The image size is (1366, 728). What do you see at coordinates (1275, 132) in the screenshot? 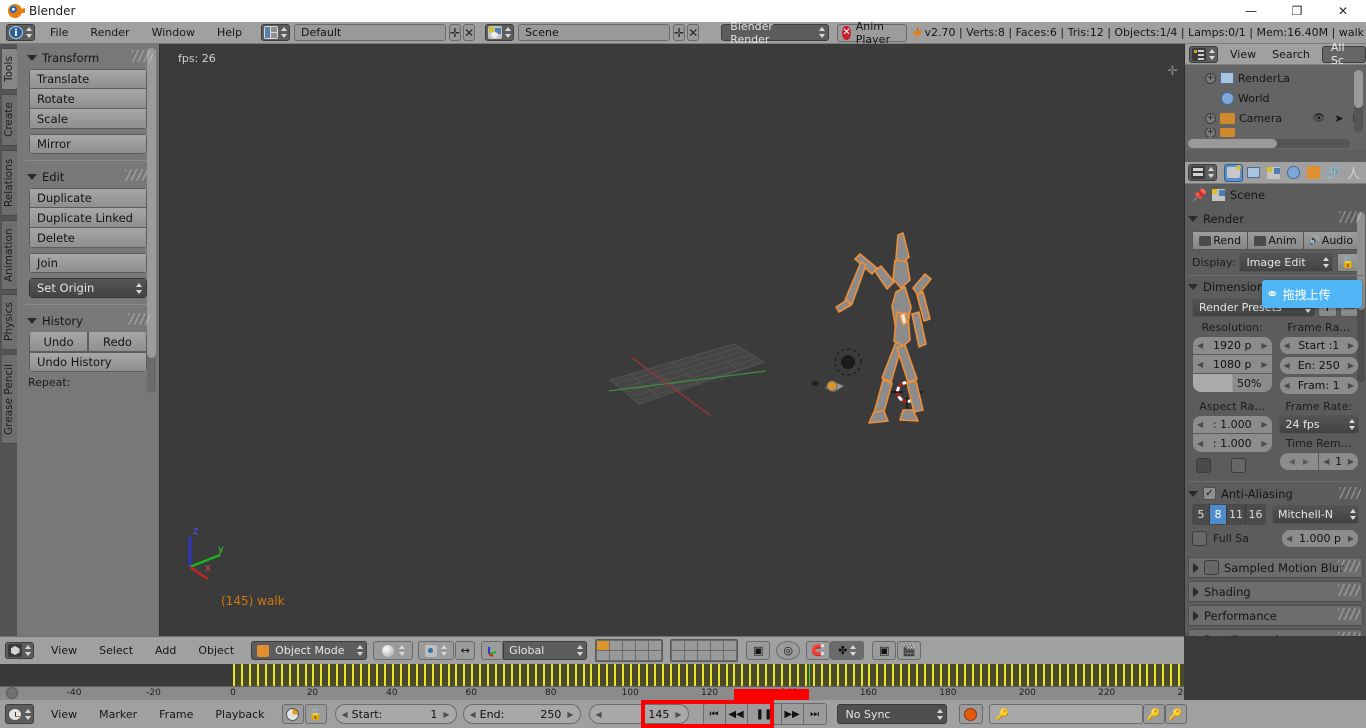
I see `outliner-row-partial: +` at bounding box center [1275, 132].